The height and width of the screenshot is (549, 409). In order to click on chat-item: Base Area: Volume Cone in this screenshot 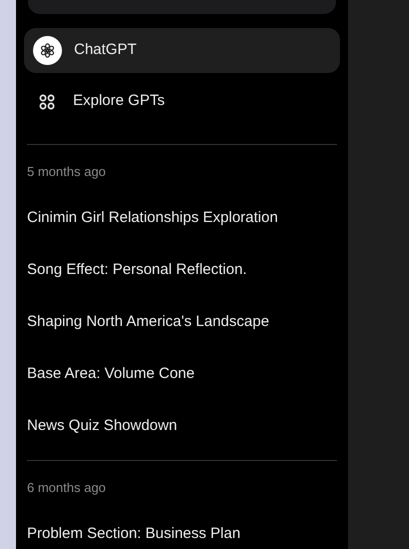, I will do `click(182, 374)`.